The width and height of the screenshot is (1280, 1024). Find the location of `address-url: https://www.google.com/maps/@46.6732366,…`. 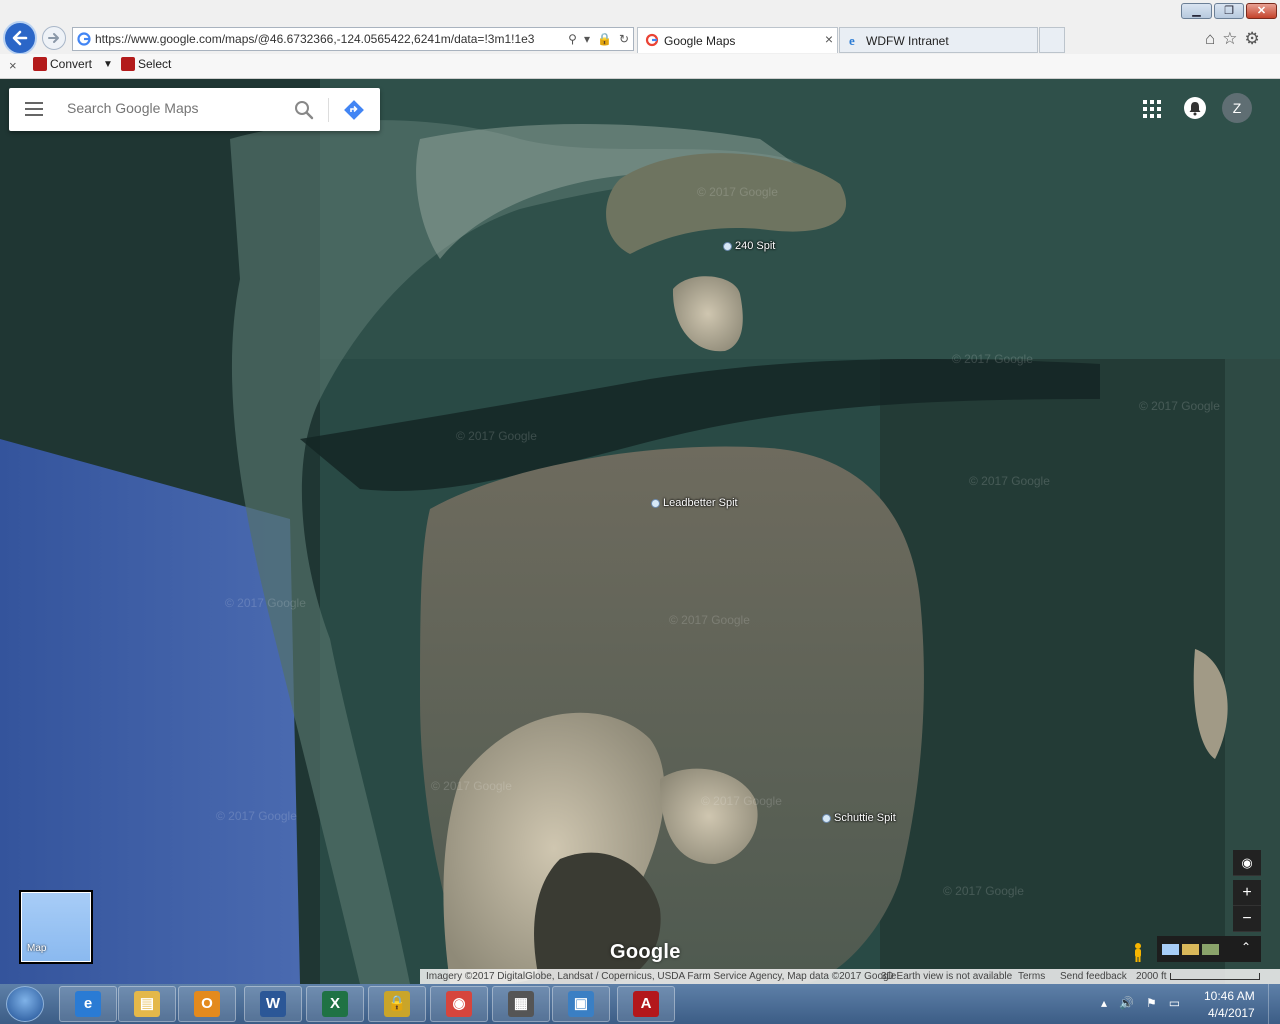

address-url: https://www.google.com/maps/@46.6732366,… is located at coordinates (314, 39).